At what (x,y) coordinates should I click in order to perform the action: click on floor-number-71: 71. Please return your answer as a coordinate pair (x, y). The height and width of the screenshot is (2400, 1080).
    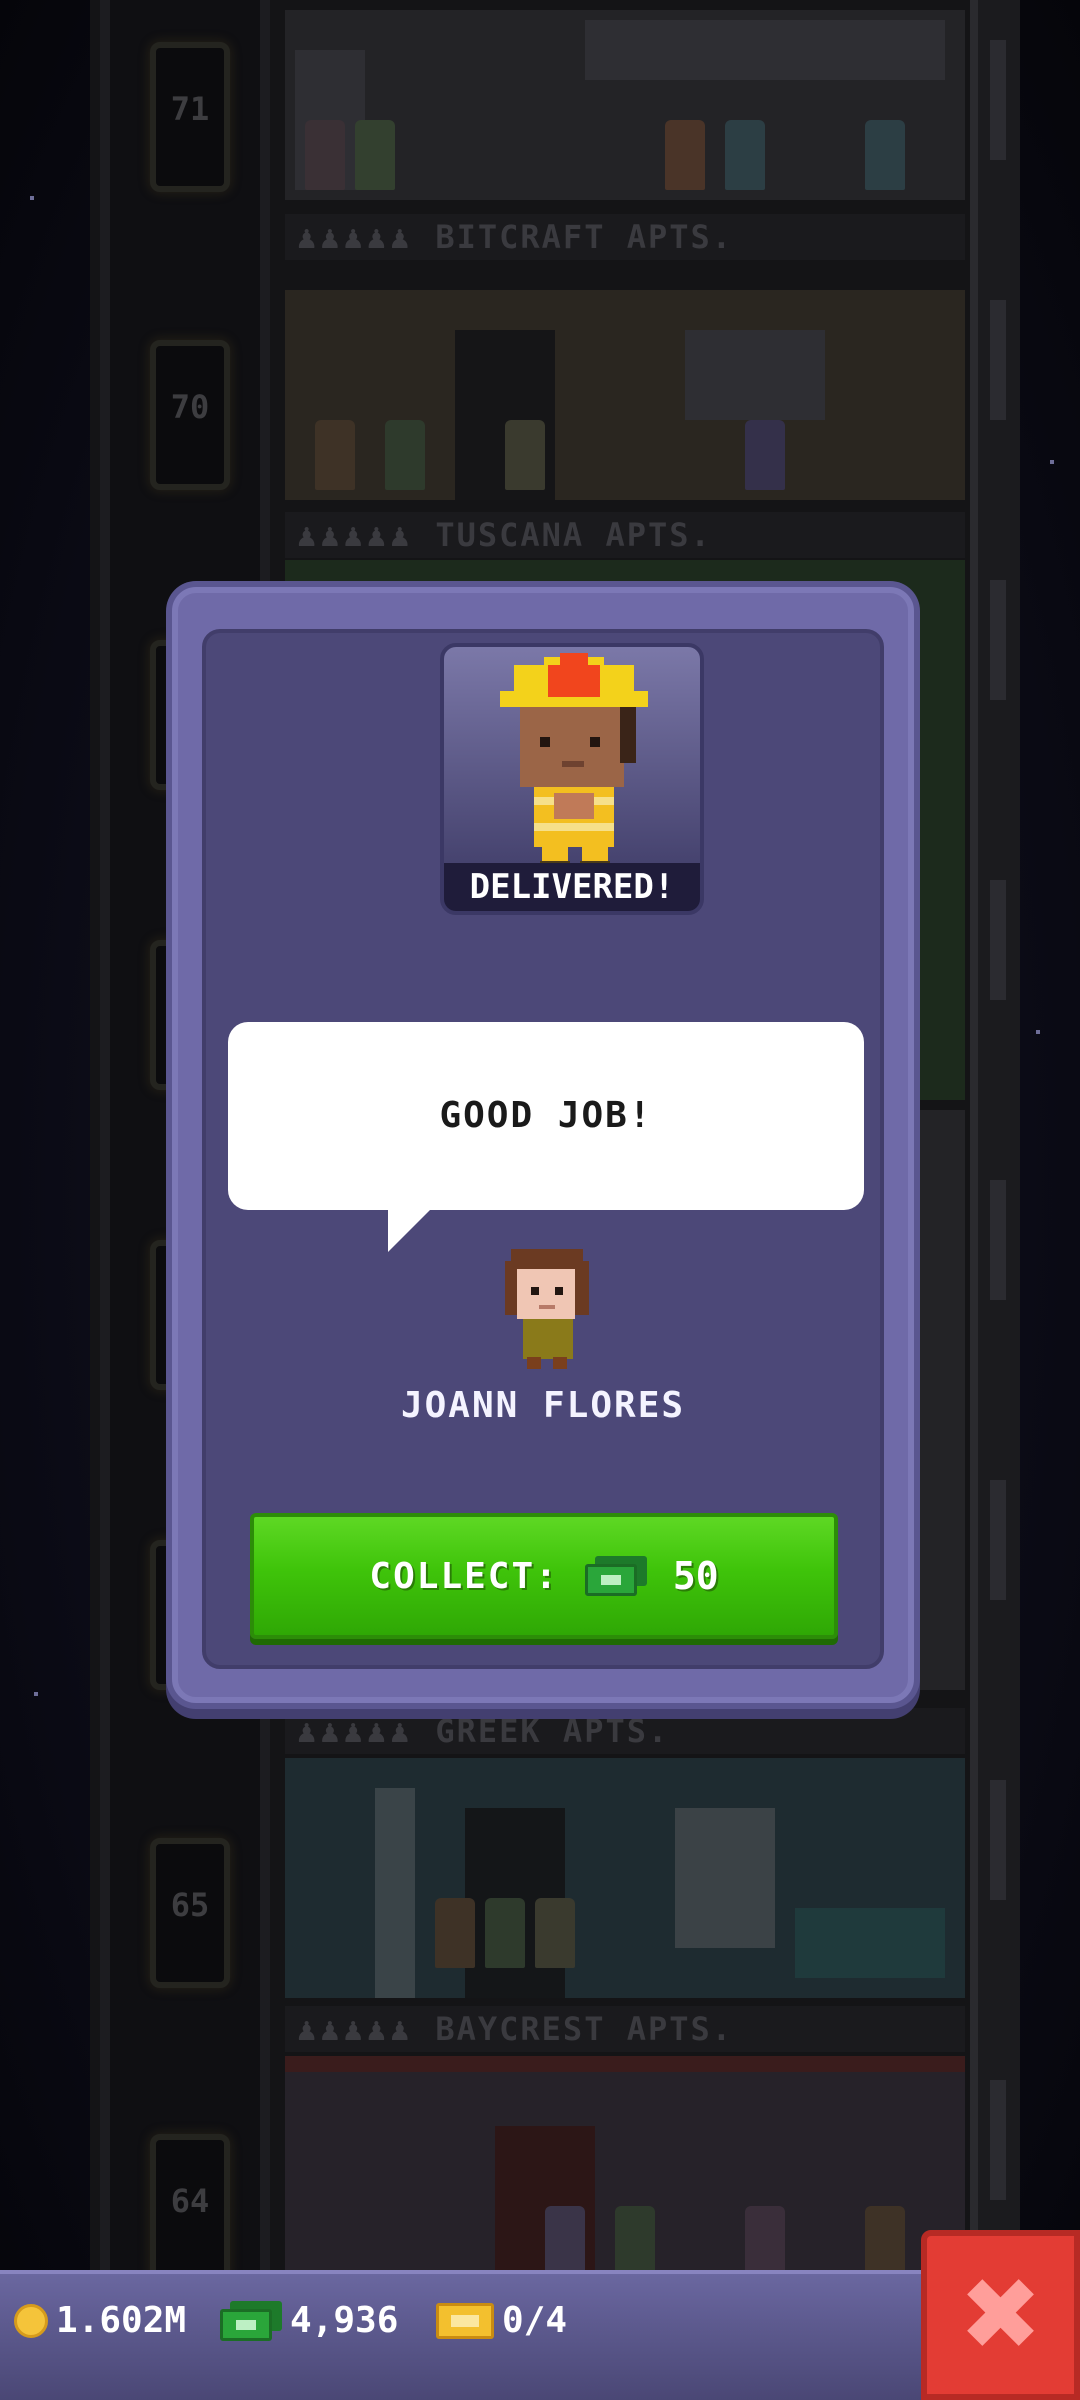
    Looking at the image, I should click on (190, 117).